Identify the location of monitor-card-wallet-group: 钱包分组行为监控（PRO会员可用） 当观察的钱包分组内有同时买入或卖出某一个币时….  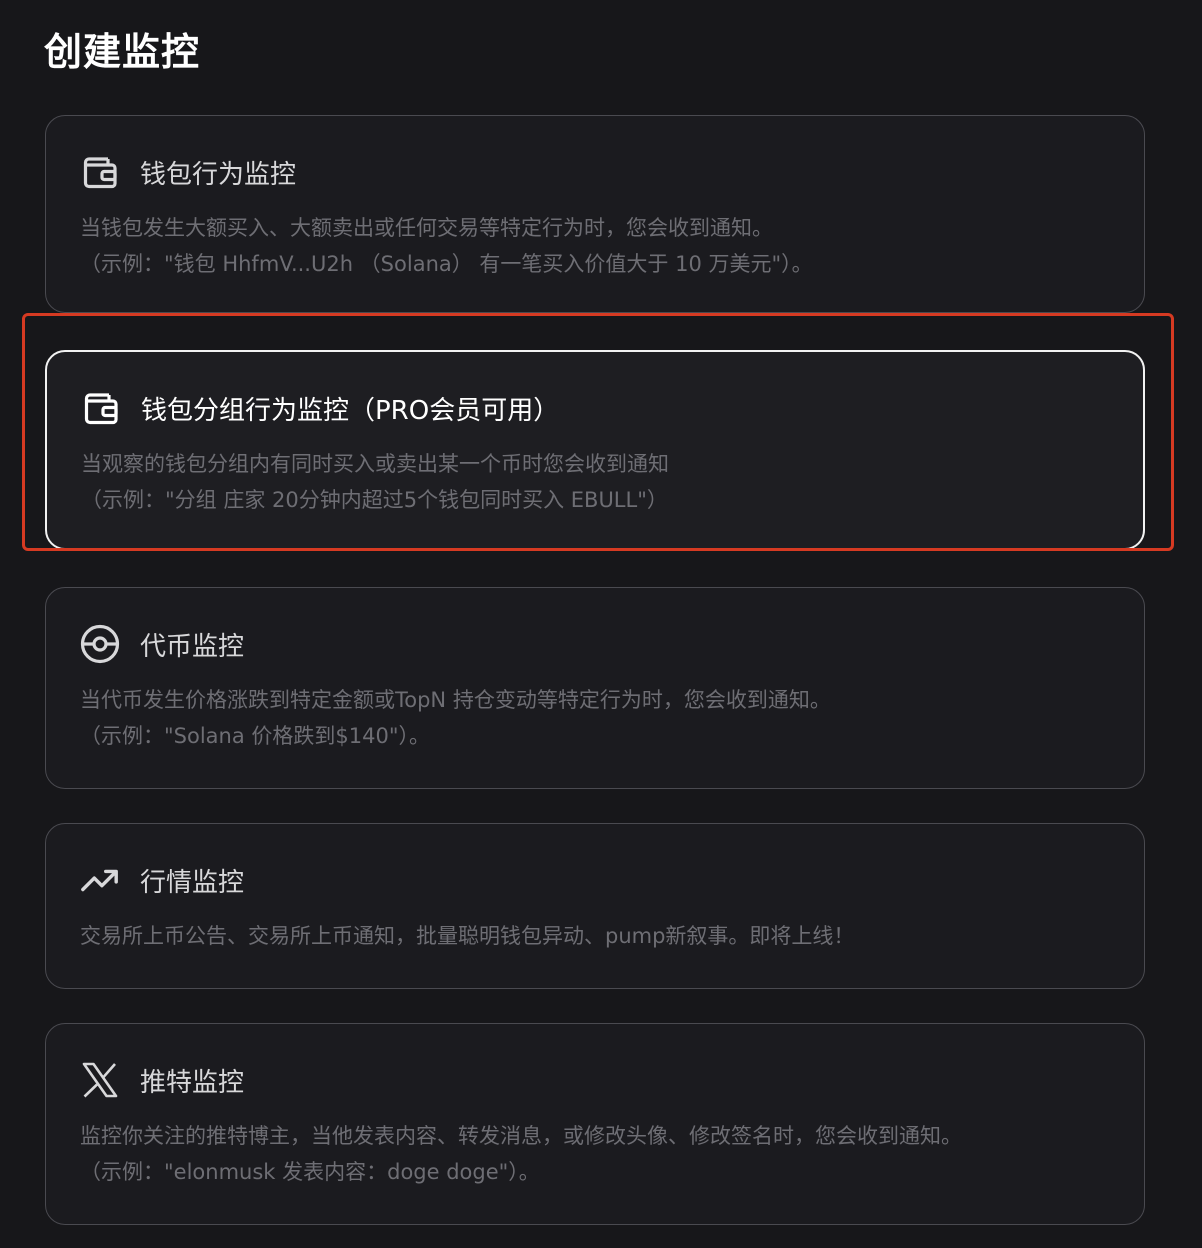
(595, 450).